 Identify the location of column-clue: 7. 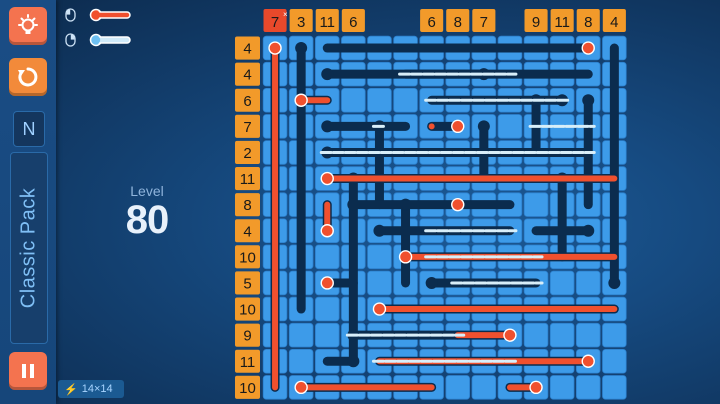
(484, 20).